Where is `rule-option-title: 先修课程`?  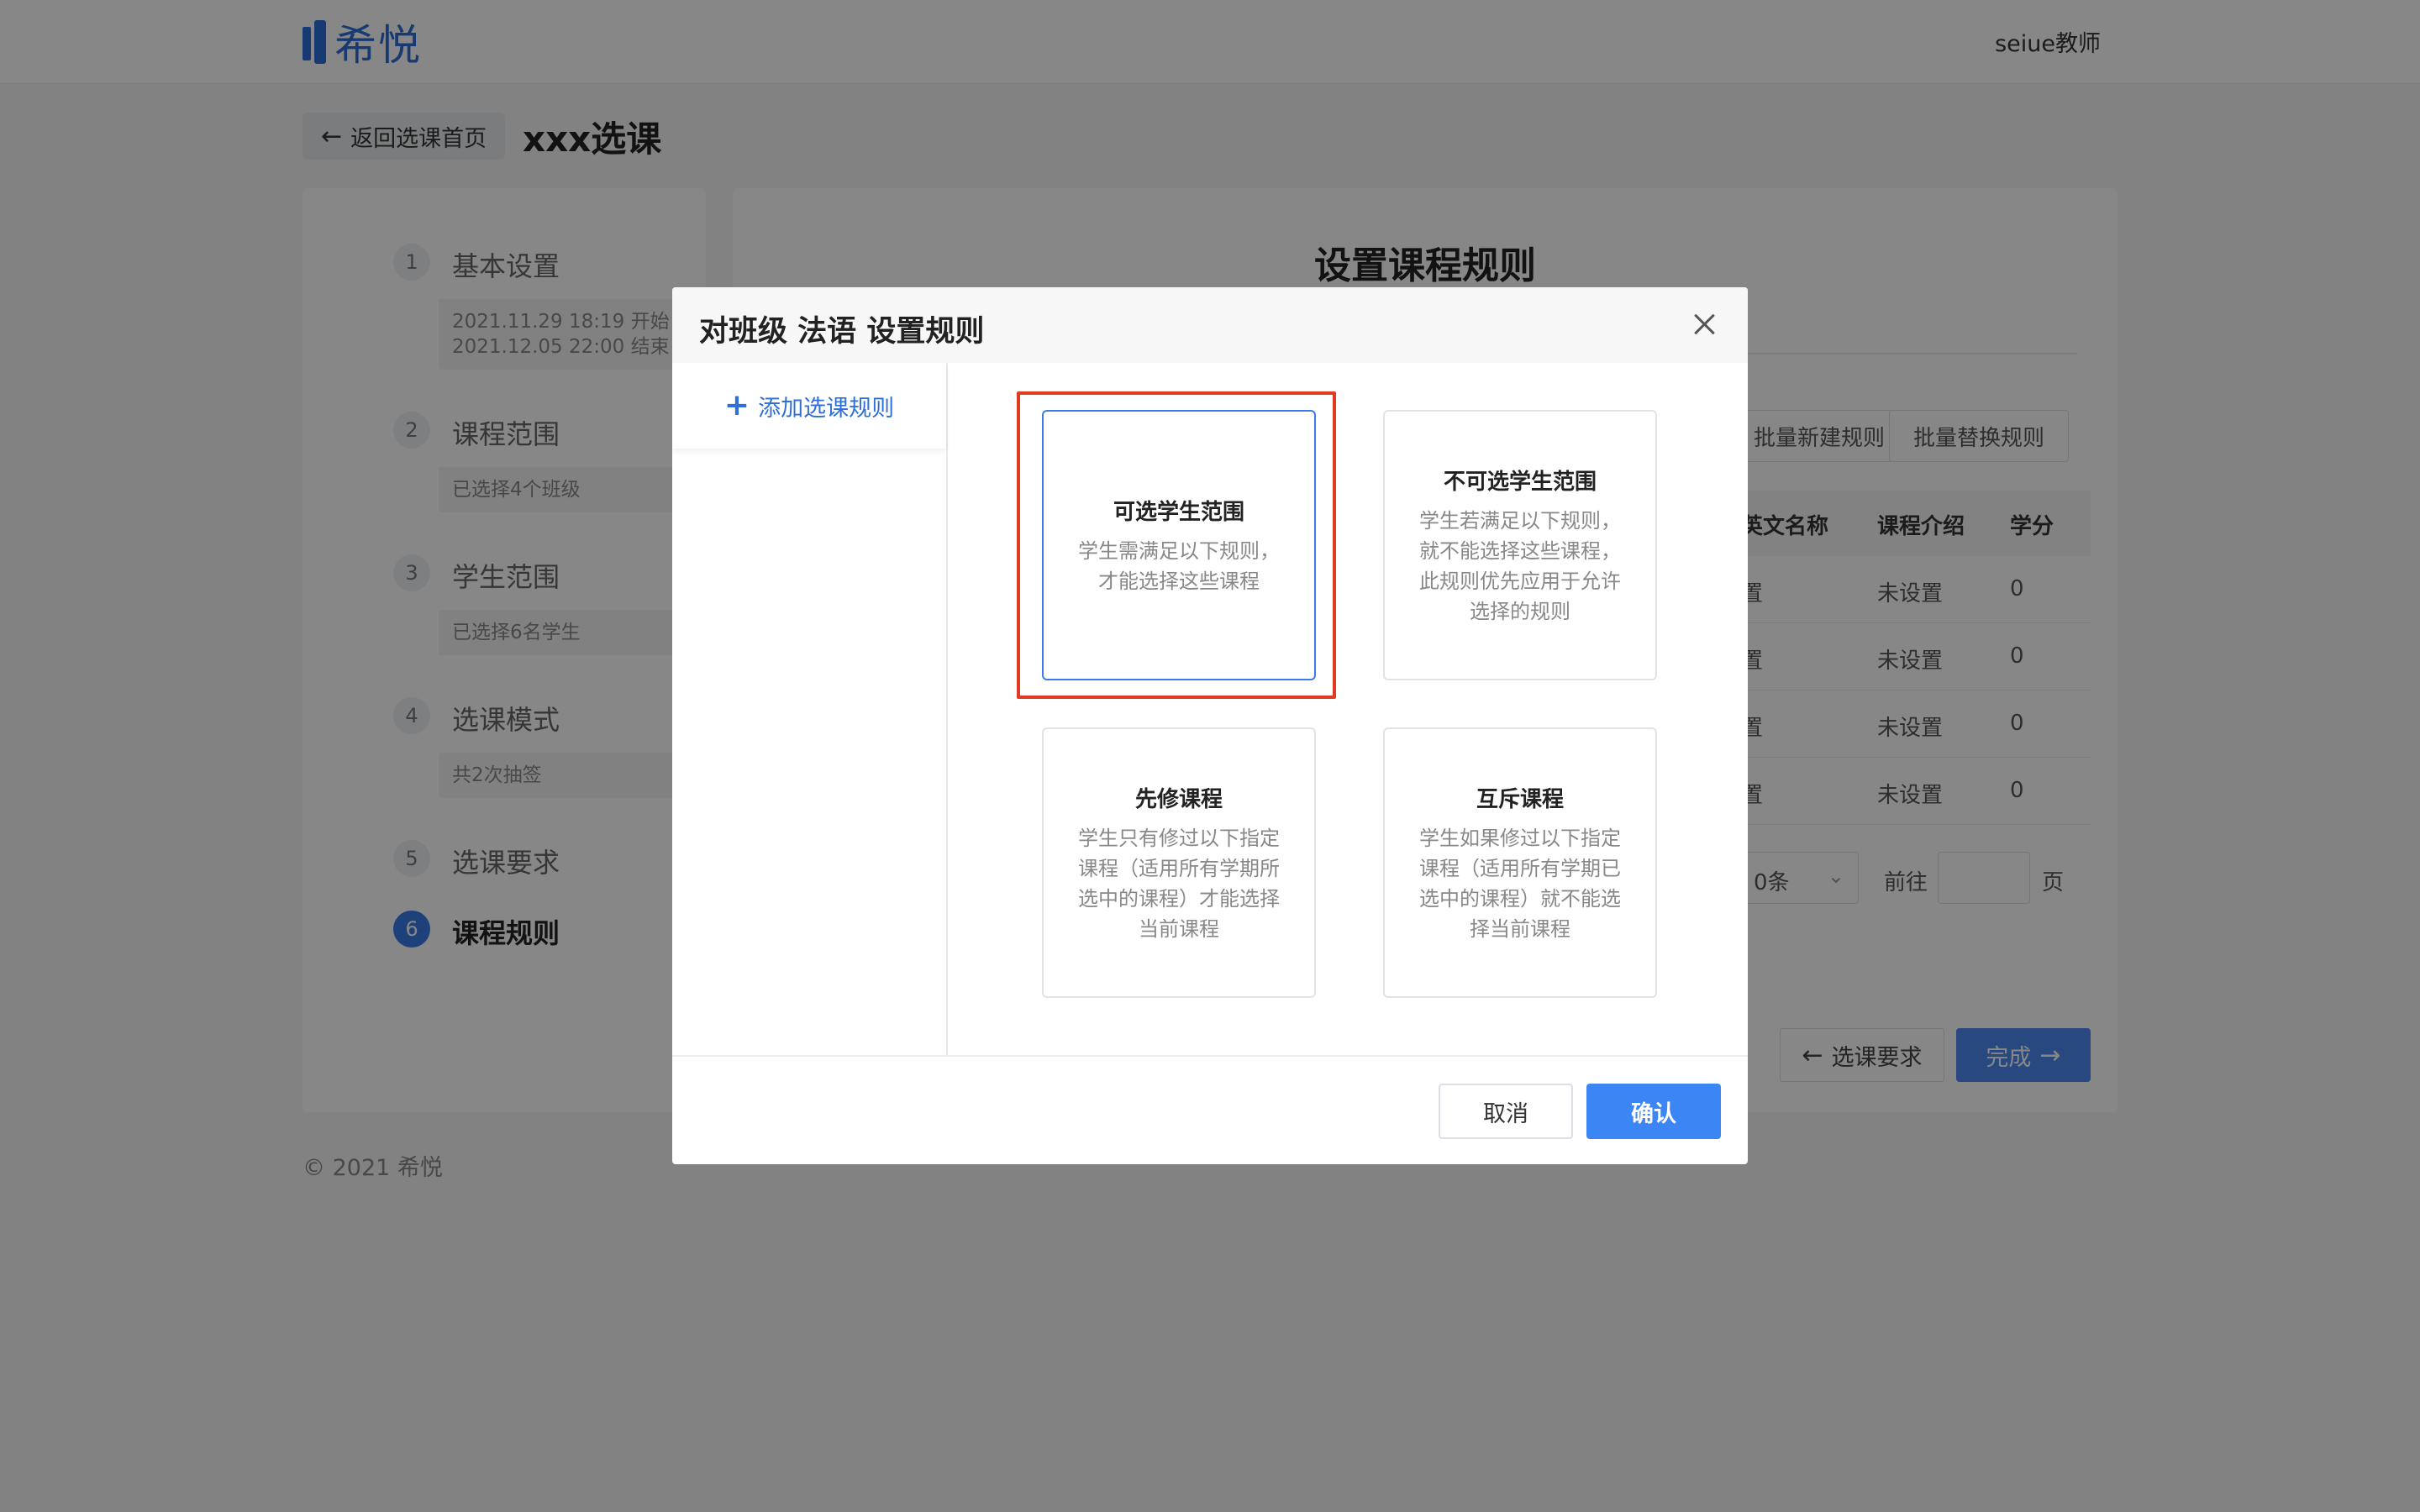 rule-option-title: 先修课程 is located at coordinates (1178, 799).